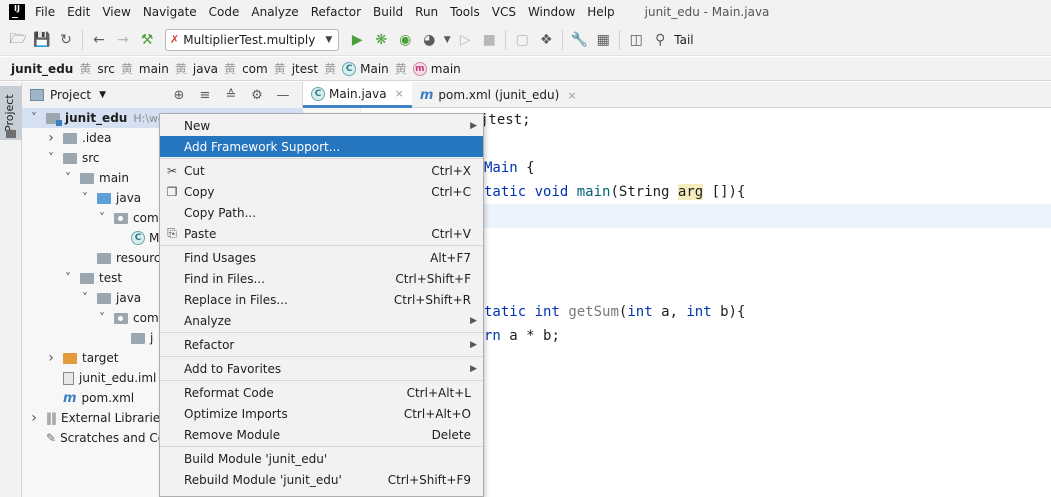 The width and height of the screenshot is (1051, 497). What do you see at coordinates (438, 392) in the screenshot?
I see `menu-item-shortcut: Ctrl+Alt+L` at bounding box center [438, 392].